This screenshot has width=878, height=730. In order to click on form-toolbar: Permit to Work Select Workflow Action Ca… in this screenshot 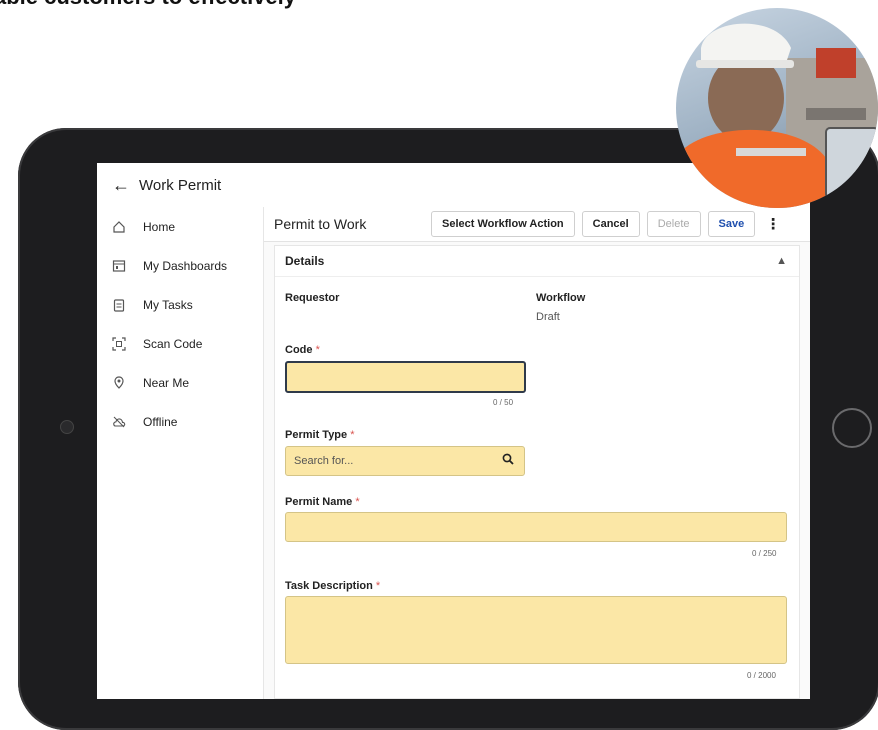, I will do `click(537, 224)`.